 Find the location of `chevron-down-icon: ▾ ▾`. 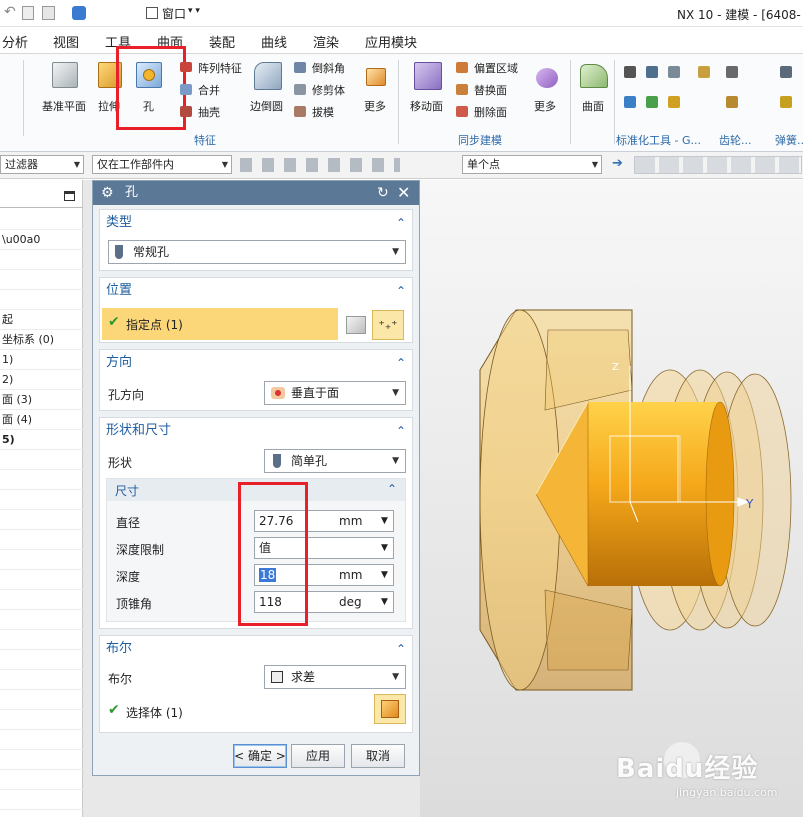

chevron-down-icon: ▾ ▾ is located at coordinates (194, 11).